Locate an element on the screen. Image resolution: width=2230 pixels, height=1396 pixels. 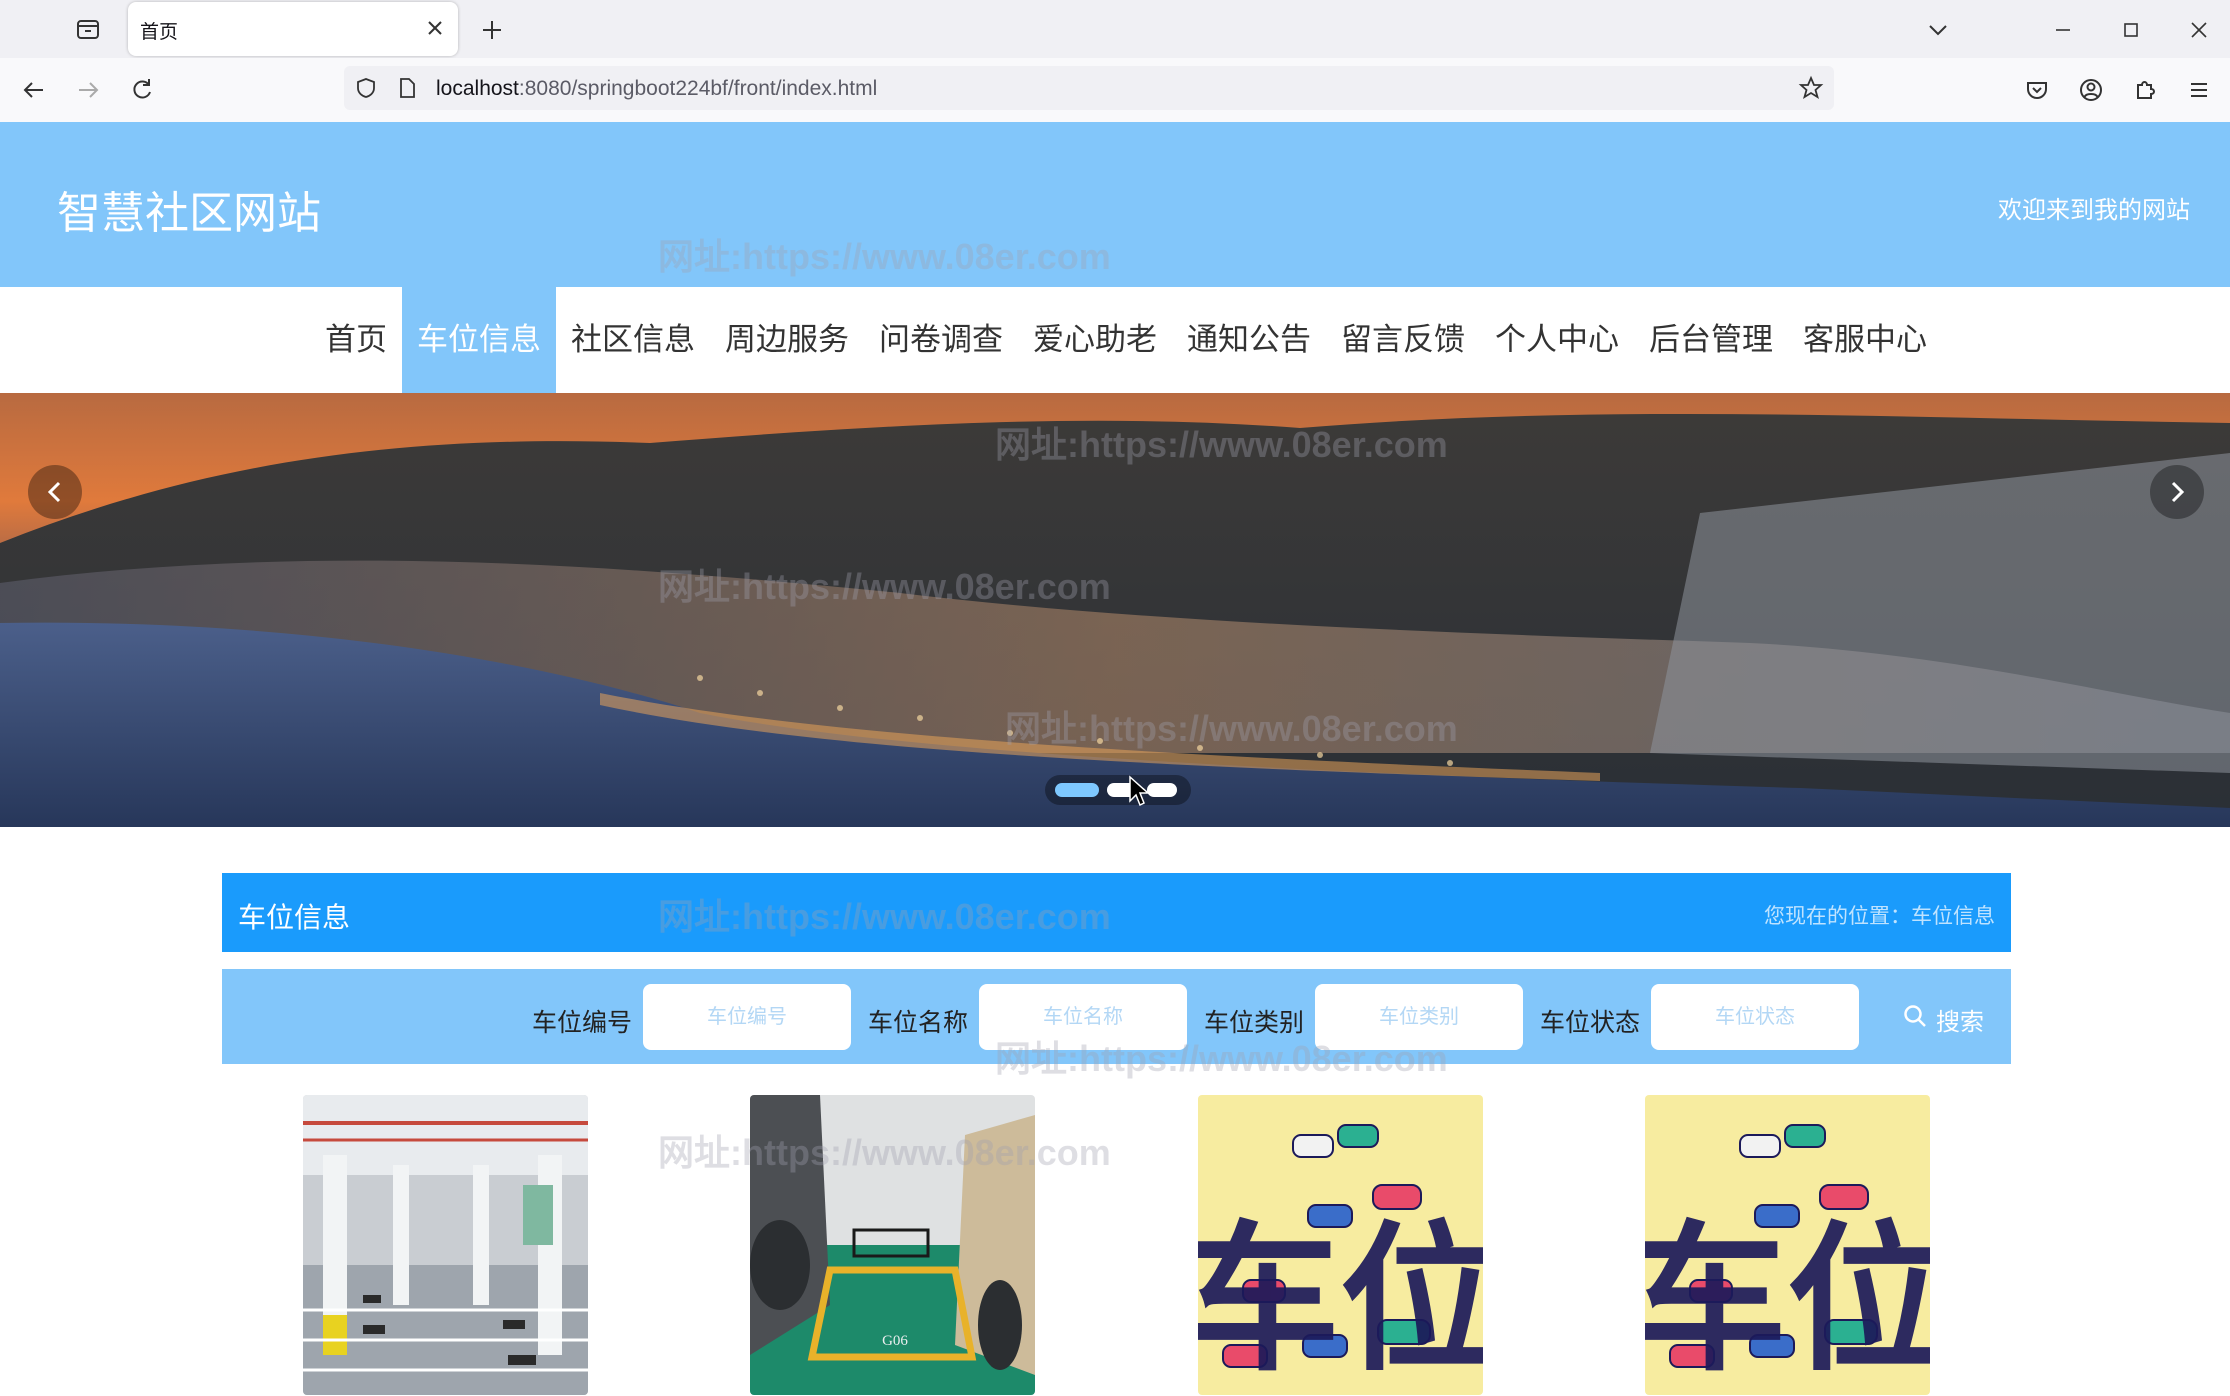
nav-item: 爱心助老 is located at coordinates (1095, 340).